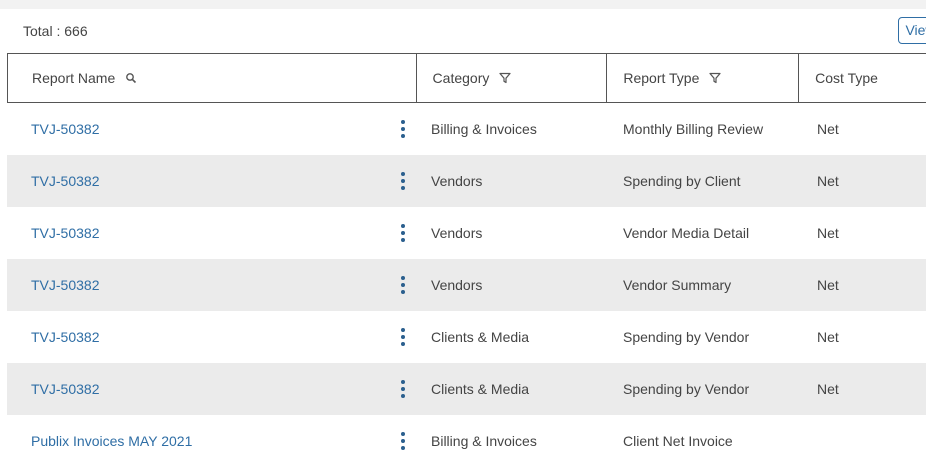 The height and width of the screenshot is (468, 926). I want to click on column-header-label: Cost Type, so click(846, 78).